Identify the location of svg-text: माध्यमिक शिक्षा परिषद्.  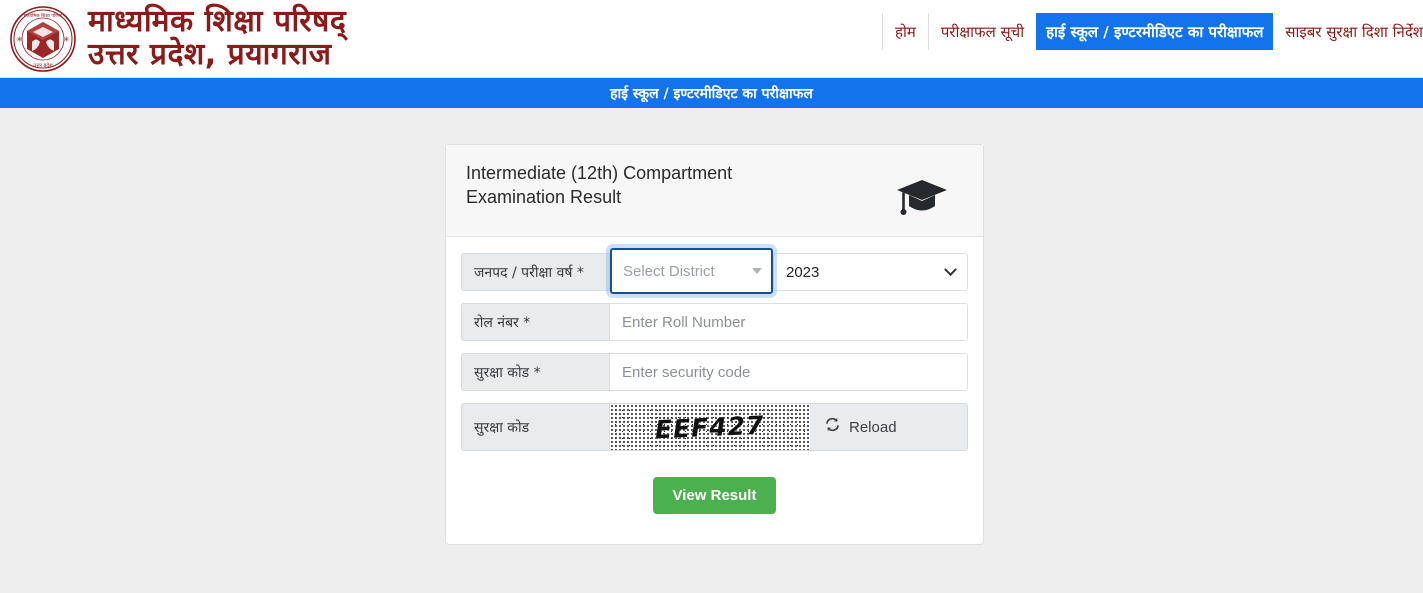
(43, 15).